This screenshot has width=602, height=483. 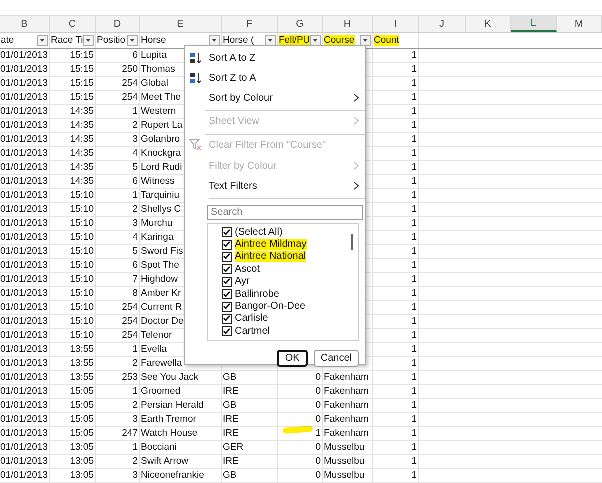 What do you see at coordinates (161, 209) in the screenshot?
I see `table-cell: Shellys C` at bounding box center [161, 209].